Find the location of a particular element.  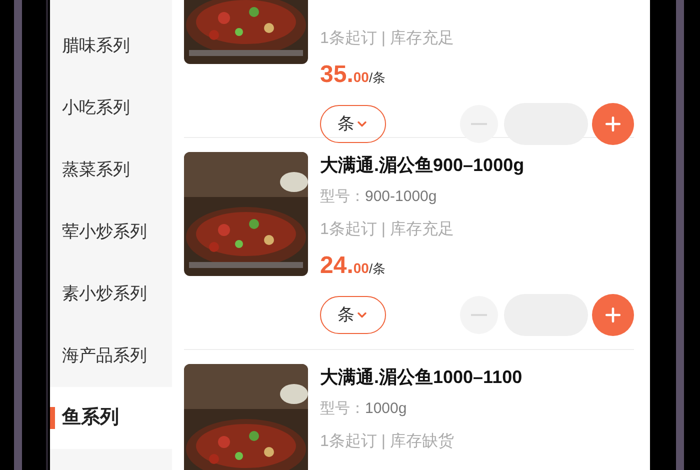

price: 35.00/条 is located at coordinates (353, 75).